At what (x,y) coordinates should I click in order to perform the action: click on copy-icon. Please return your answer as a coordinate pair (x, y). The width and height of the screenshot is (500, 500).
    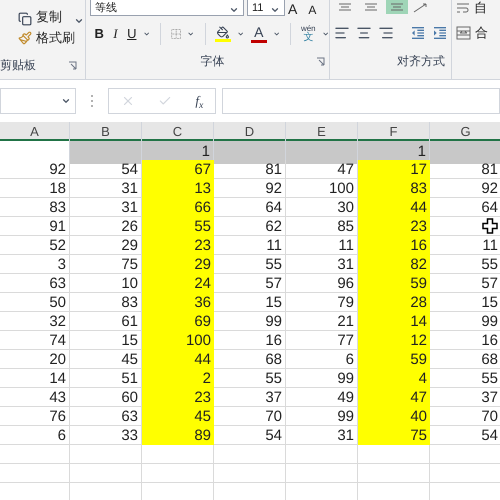
    Looking at the image, I should click on (25, 19).